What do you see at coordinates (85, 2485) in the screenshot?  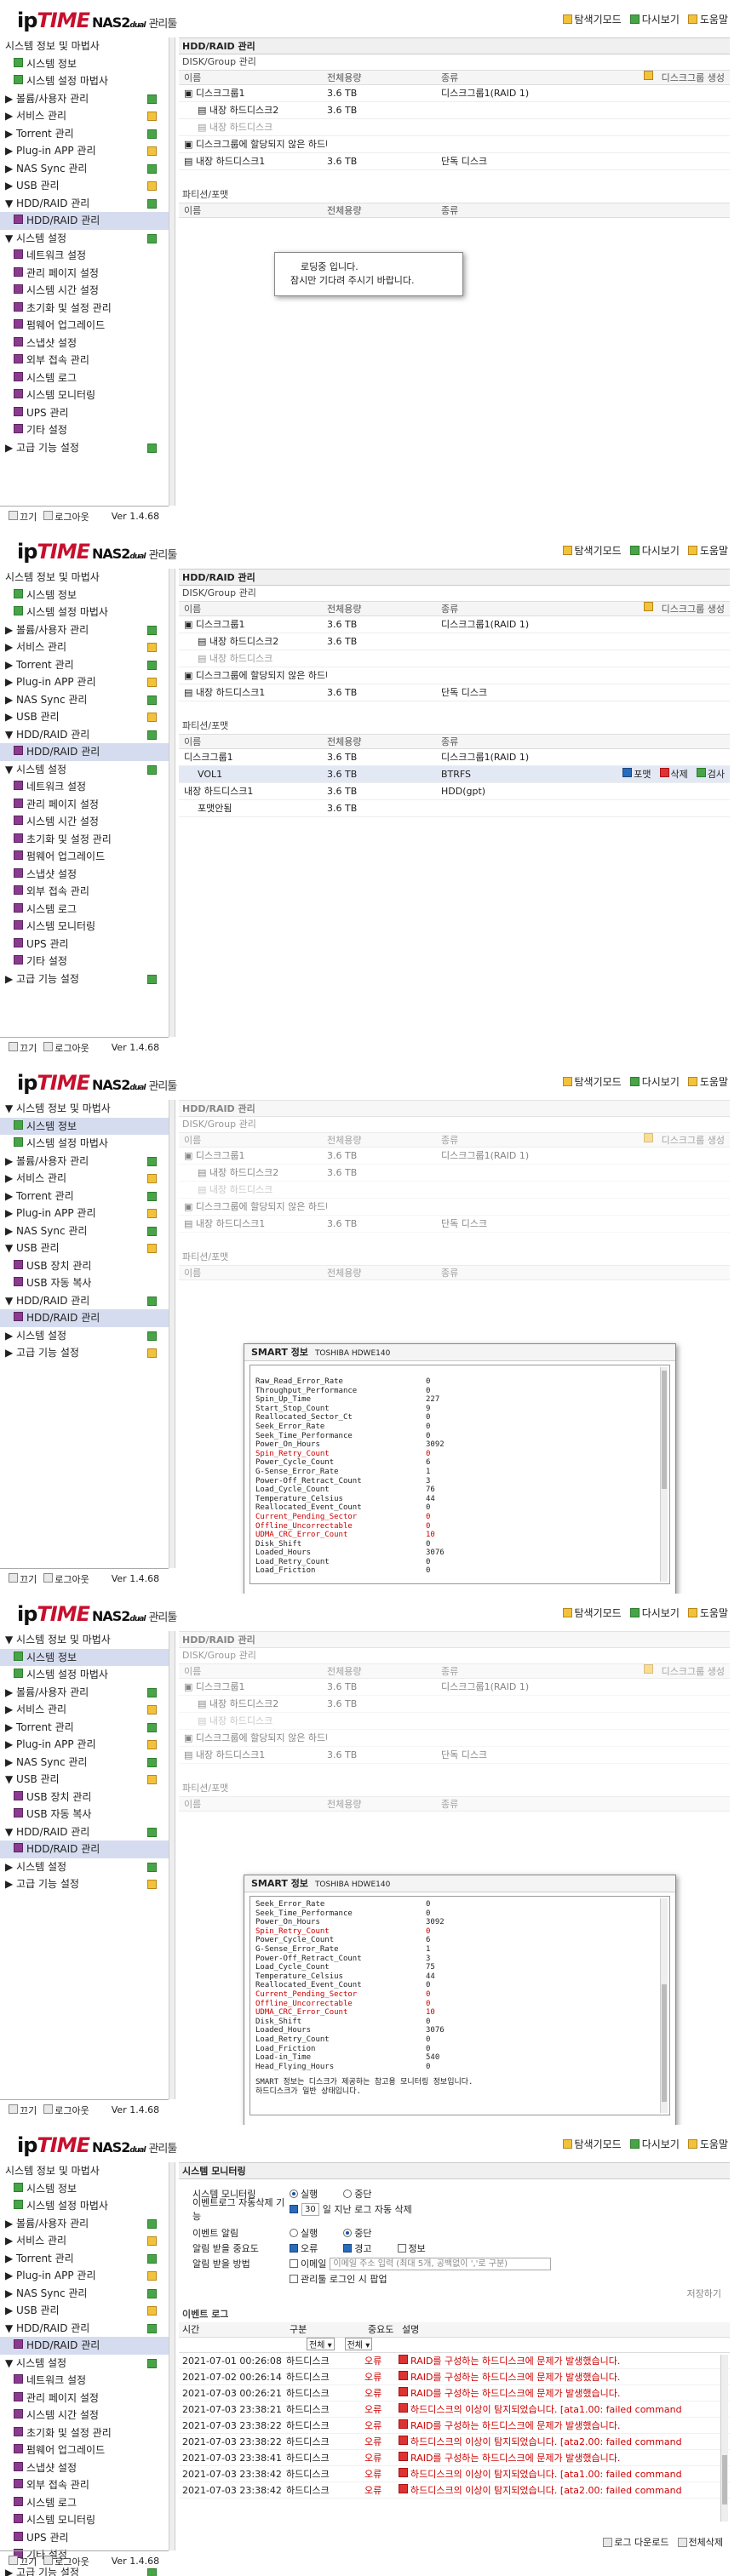 I see `sidebar-item: 외부 접속 관리` at bounding box center [85, 2485].